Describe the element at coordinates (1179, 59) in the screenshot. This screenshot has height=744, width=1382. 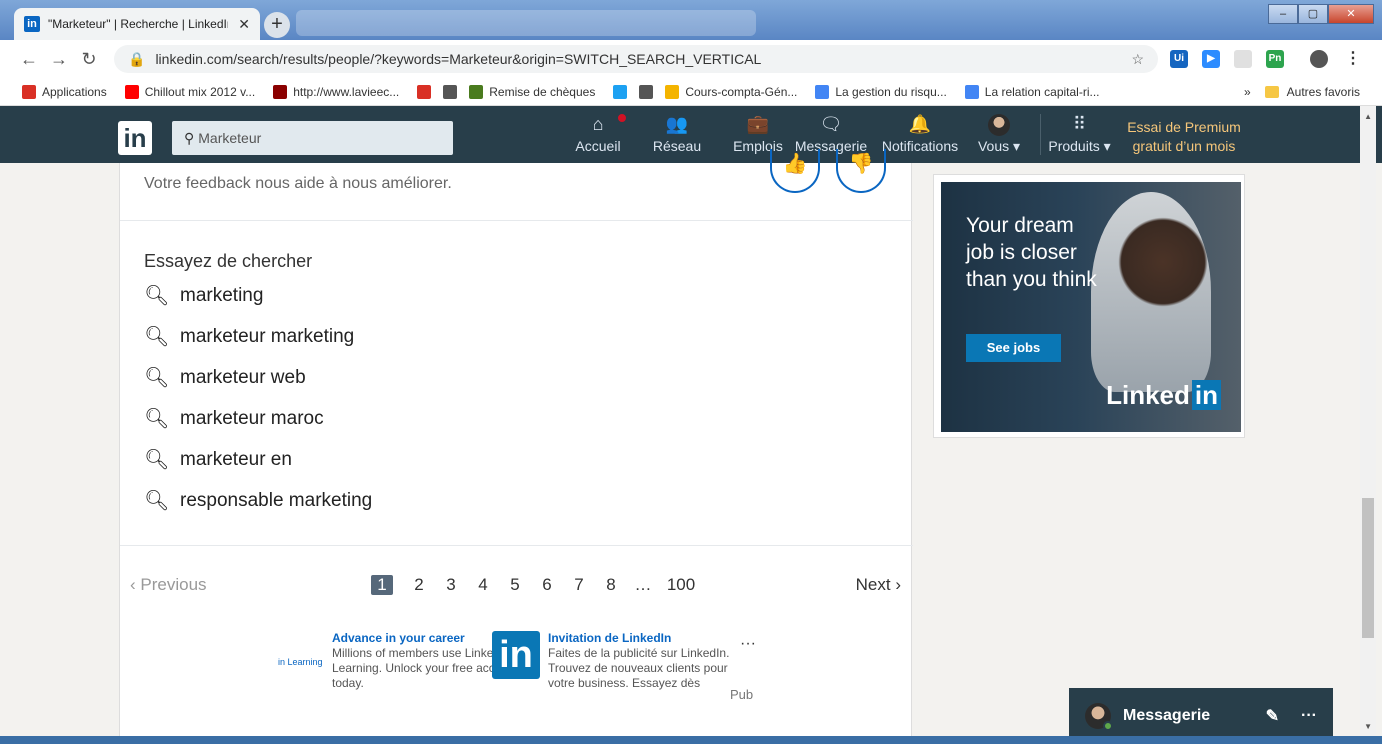
I see `uipath-extension-icon: Ui` at that location.